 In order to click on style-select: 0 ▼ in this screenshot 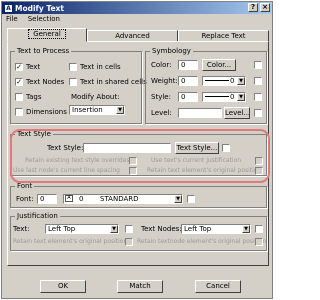, I will do `click(224, 97)`.